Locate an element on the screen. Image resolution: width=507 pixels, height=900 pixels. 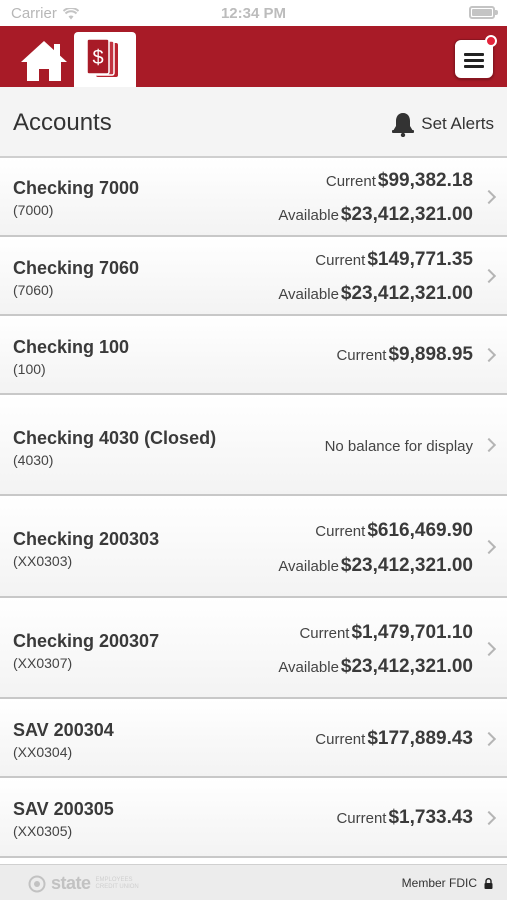
account-row-checking-100: Checking 100 (100) Current $9,898.95 is located at coordinates (253, 355).